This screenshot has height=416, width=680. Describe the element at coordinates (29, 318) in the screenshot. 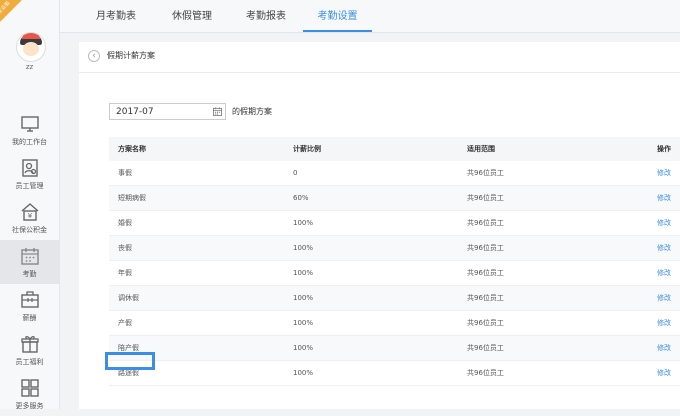

I see `sidebar-item-label: 薪酬` at that location.